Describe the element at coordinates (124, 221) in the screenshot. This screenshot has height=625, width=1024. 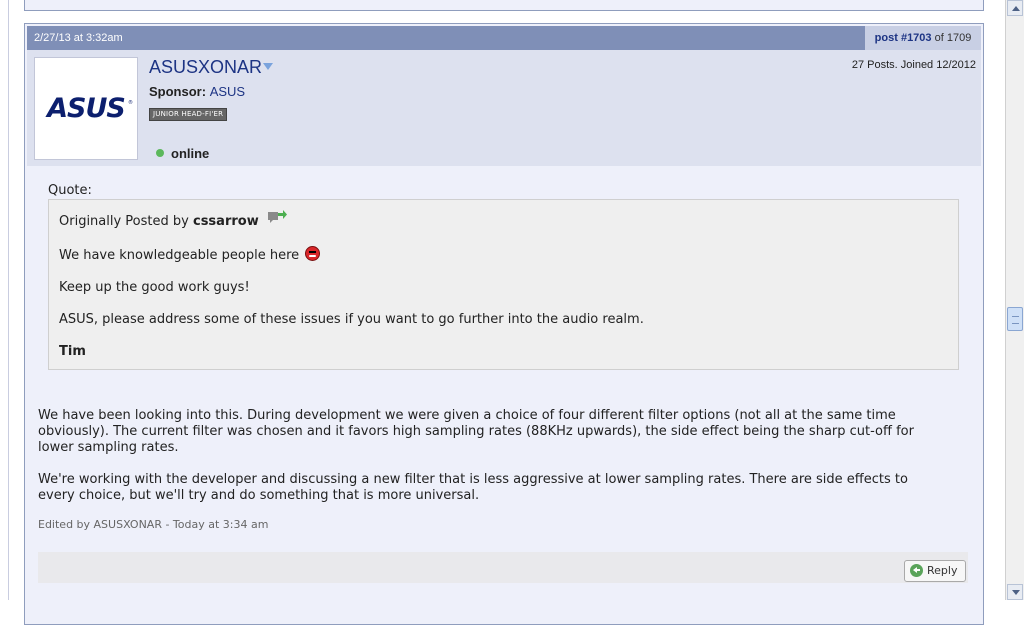
I see `originally-posted-by: Originally Posted by` at that location.